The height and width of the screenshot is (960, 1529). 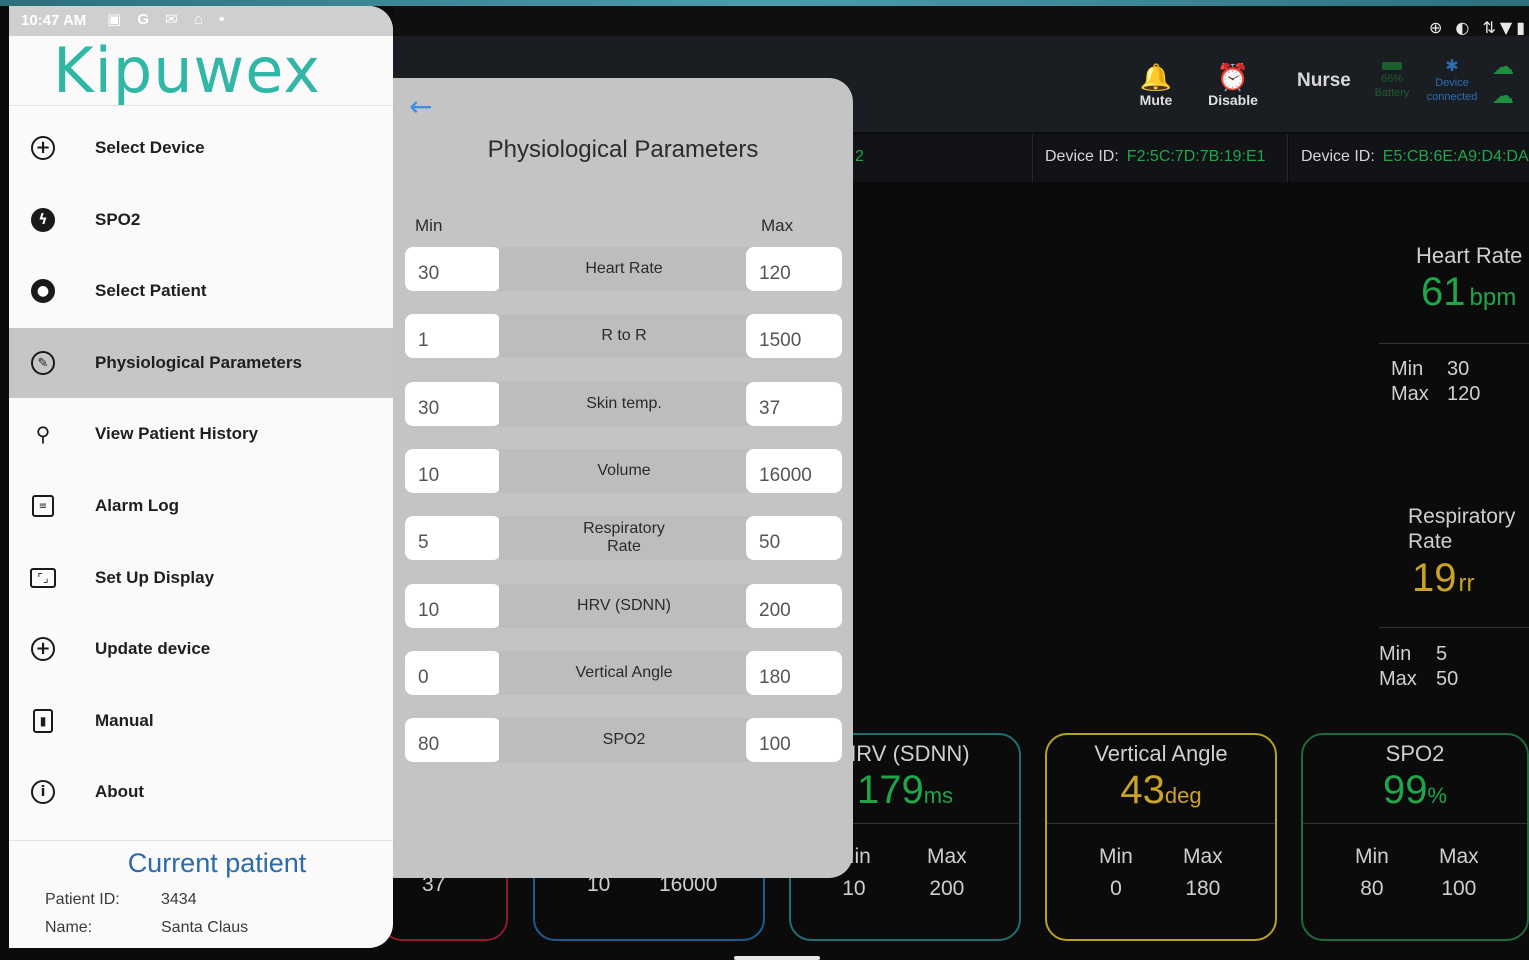 What do you see at coordinates (1324, 80) in the screenshot?
I see `user-role: Nurse` at bounding box center [1324, 80].